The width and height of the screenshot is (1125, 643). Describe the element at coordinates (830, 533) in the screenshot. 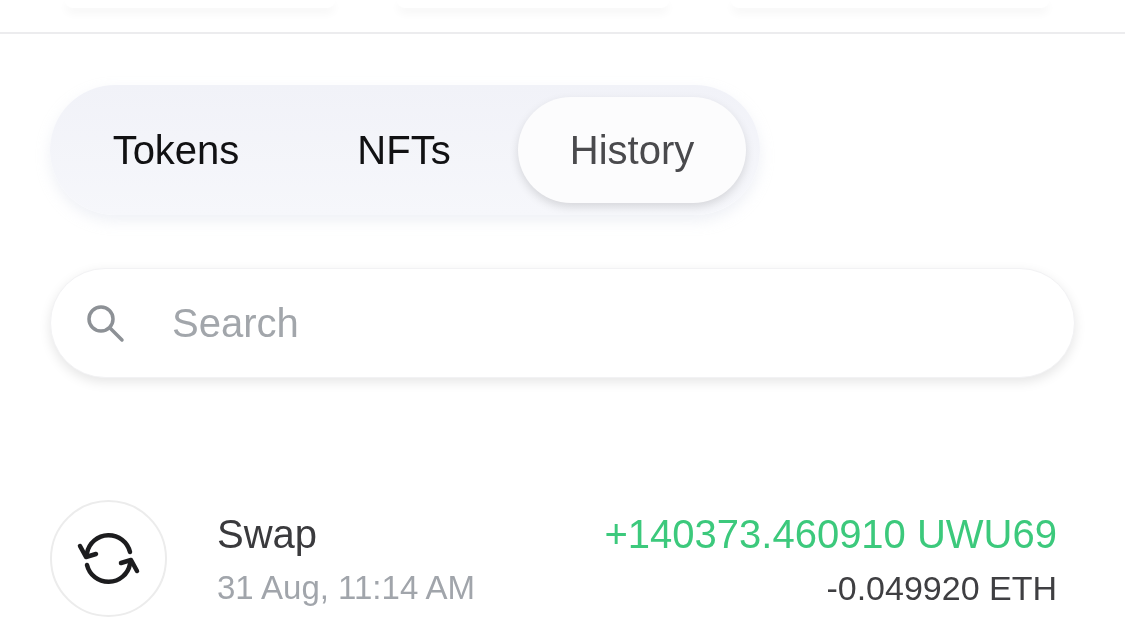

I see `transaction-amount: +140373.460910 UWU69` at that location.